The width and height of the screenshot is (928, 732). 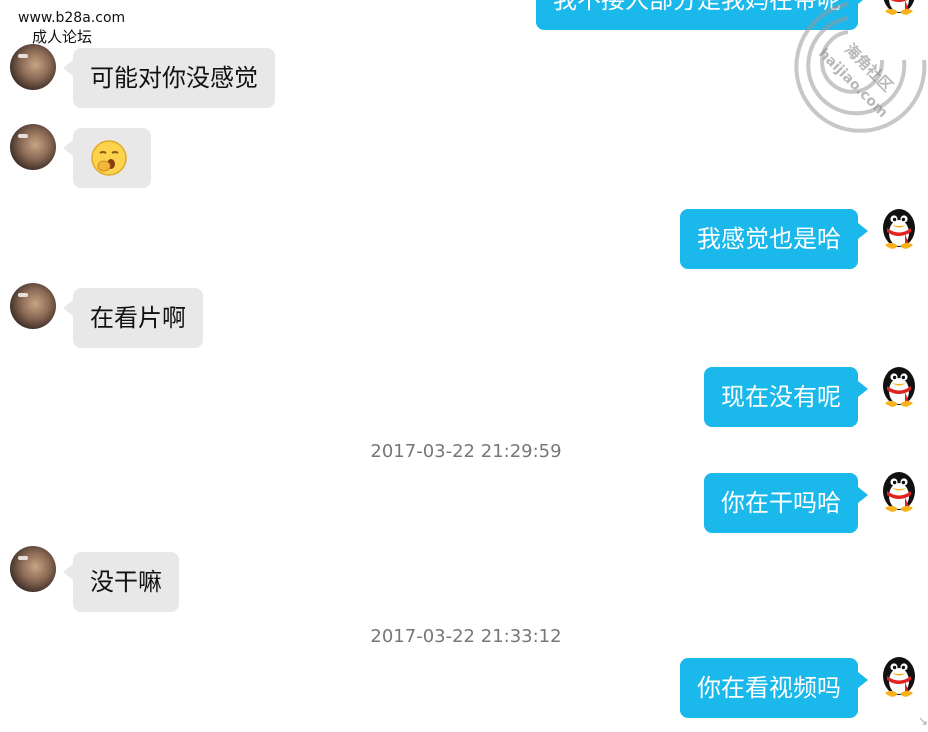 What do you see at coordinates (466, 451) in the screenshot?
I see `timestamp: 2017-03-22 21:29:59` at bounding box center [466, 451].